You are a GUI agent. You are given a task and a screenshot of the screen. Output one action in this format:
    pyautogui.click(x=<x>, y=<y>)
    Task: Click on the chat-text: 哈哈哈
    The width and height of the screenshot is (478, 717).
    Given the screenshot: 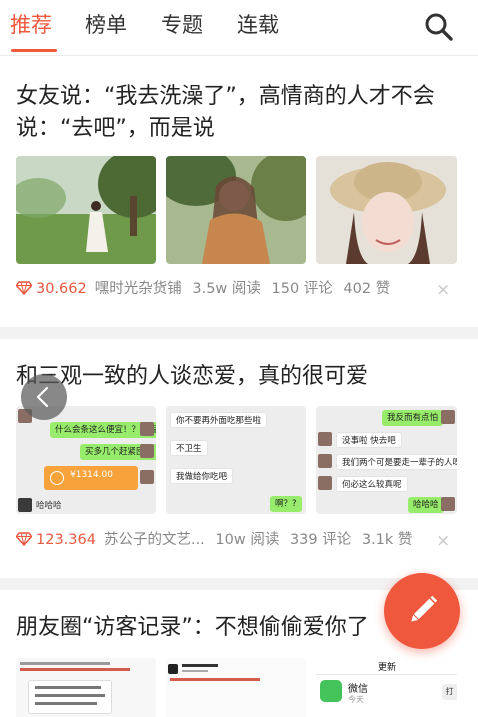 What is the action you would take?
    pyautogui.click(x=49, y=506)
    